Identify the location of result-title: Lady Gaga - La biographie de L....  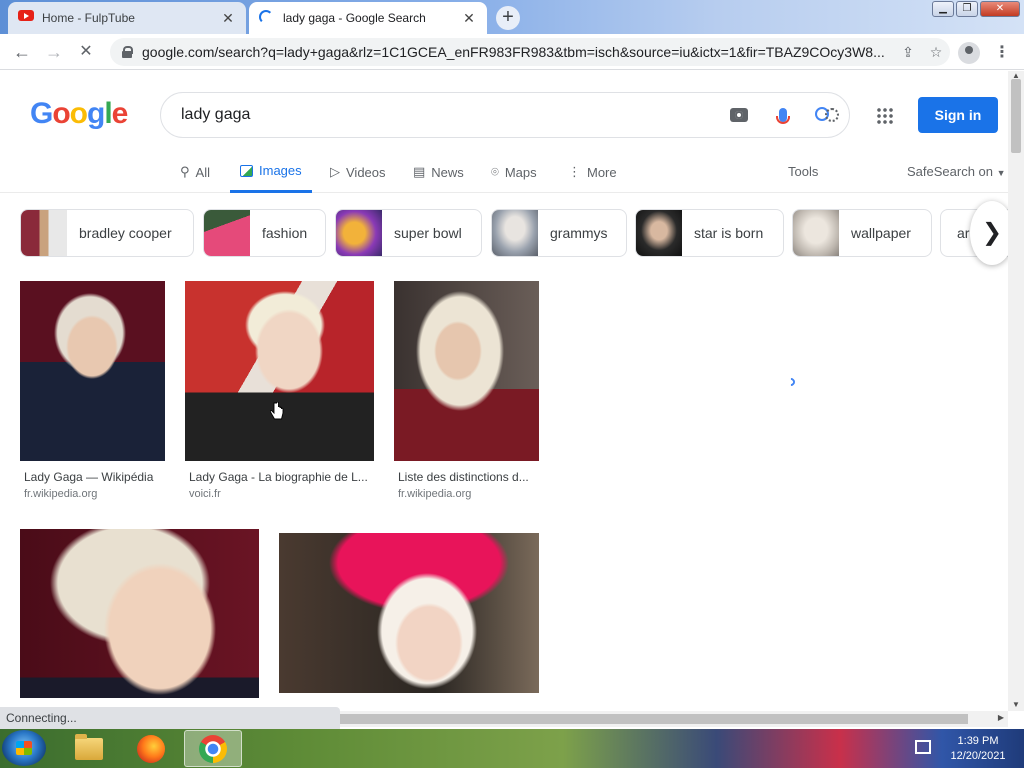
(278, 477).